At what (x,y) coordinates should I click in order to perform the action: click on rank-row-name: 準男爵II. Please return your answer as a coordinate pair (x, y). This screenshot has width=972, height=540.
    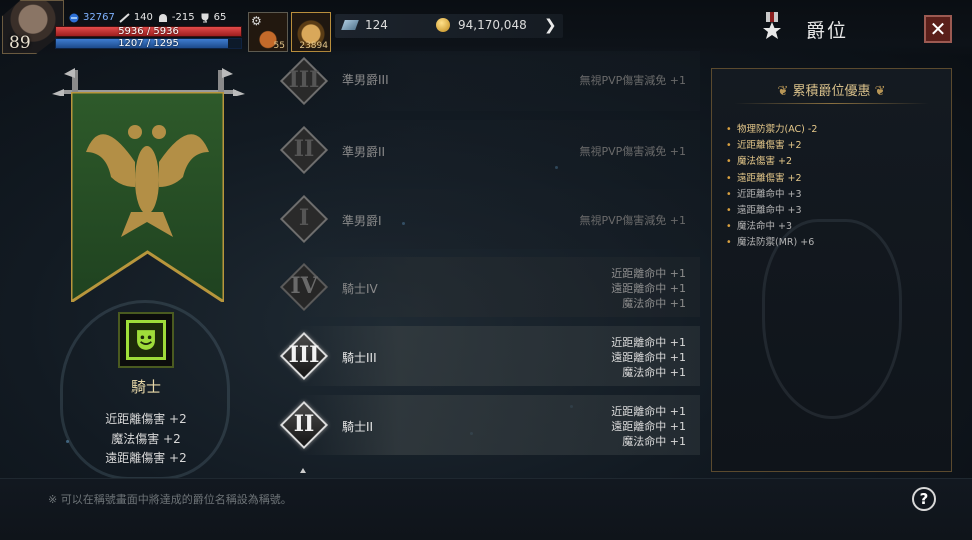
    Looking at the image, I should click on (364, 152).